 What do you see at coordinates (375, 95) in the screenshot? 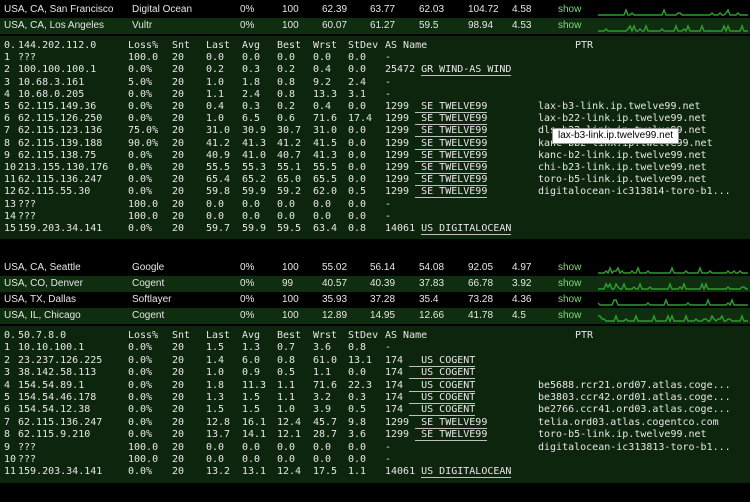
I see `hop-row: 4 10.68.0.205 0.0% 20 1.1 2.4 0.8 13.3 3.1 -` at bounding box center [375, 95].